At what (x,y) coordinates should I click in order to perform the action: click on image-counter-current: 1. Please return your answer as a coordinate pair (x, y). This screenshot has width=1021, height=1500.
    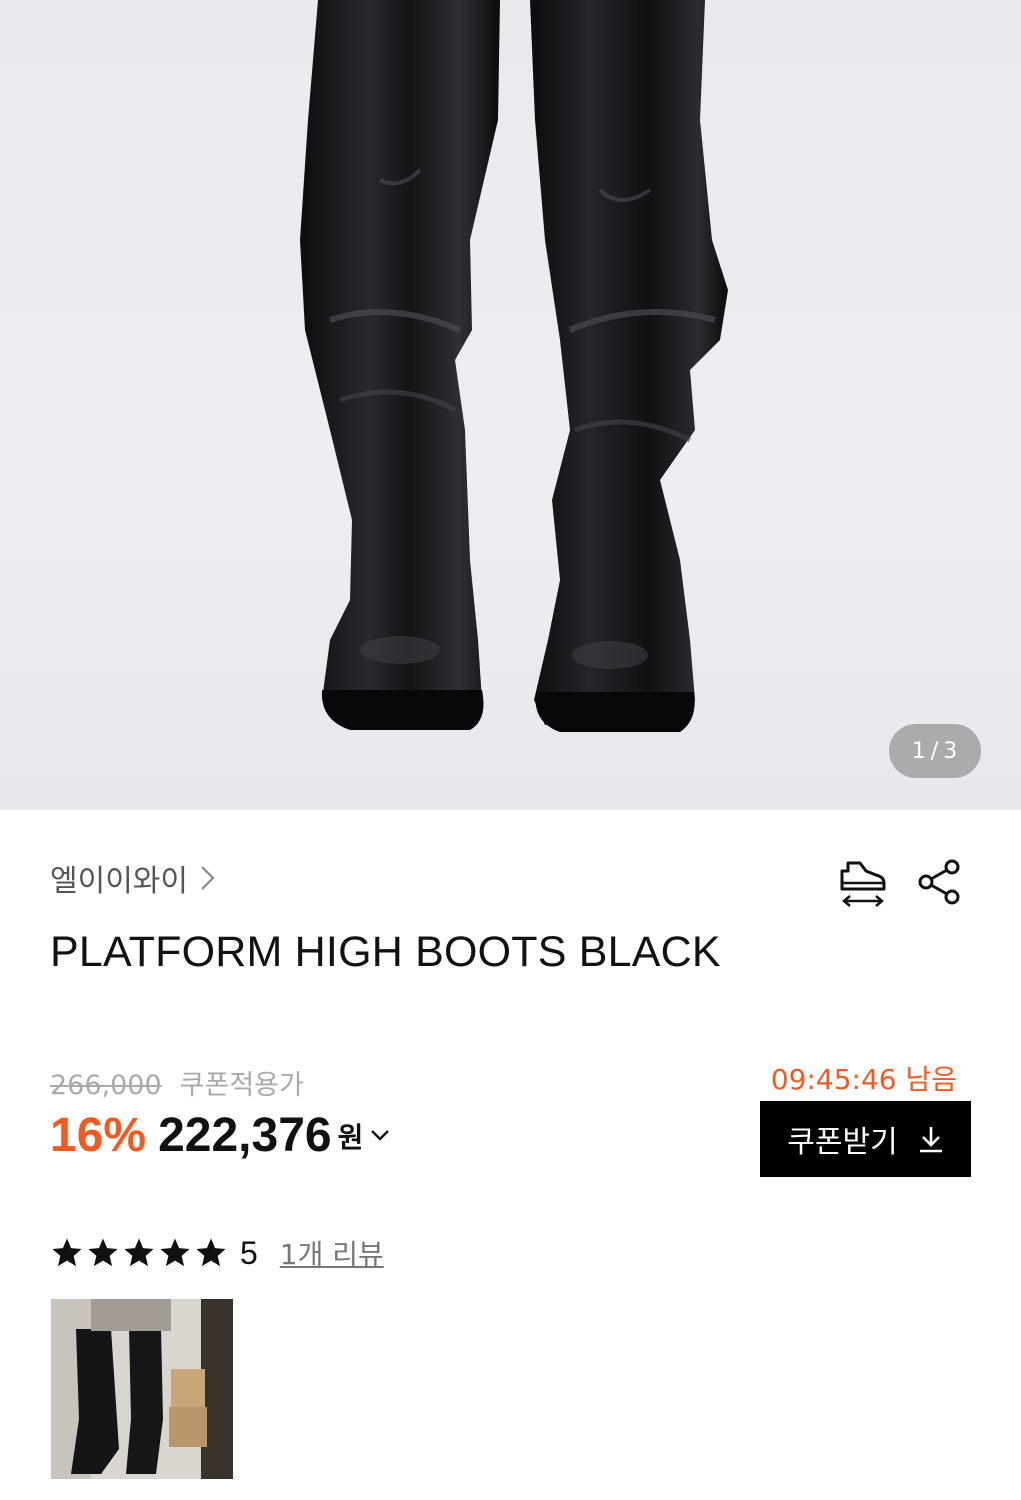
    Looking at the image, I should click on (919, 751).